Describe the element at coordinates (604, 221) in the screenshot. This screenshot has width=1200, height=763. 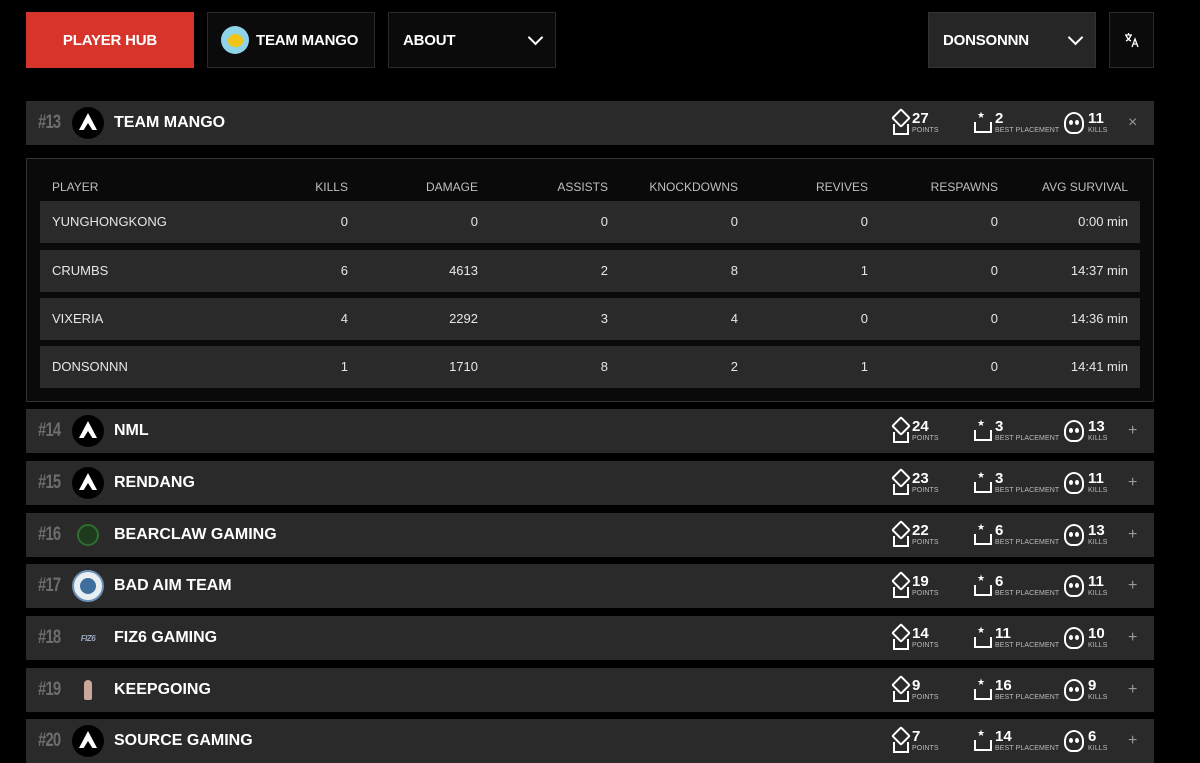
I see `player-assists-cell: 0` at that location.